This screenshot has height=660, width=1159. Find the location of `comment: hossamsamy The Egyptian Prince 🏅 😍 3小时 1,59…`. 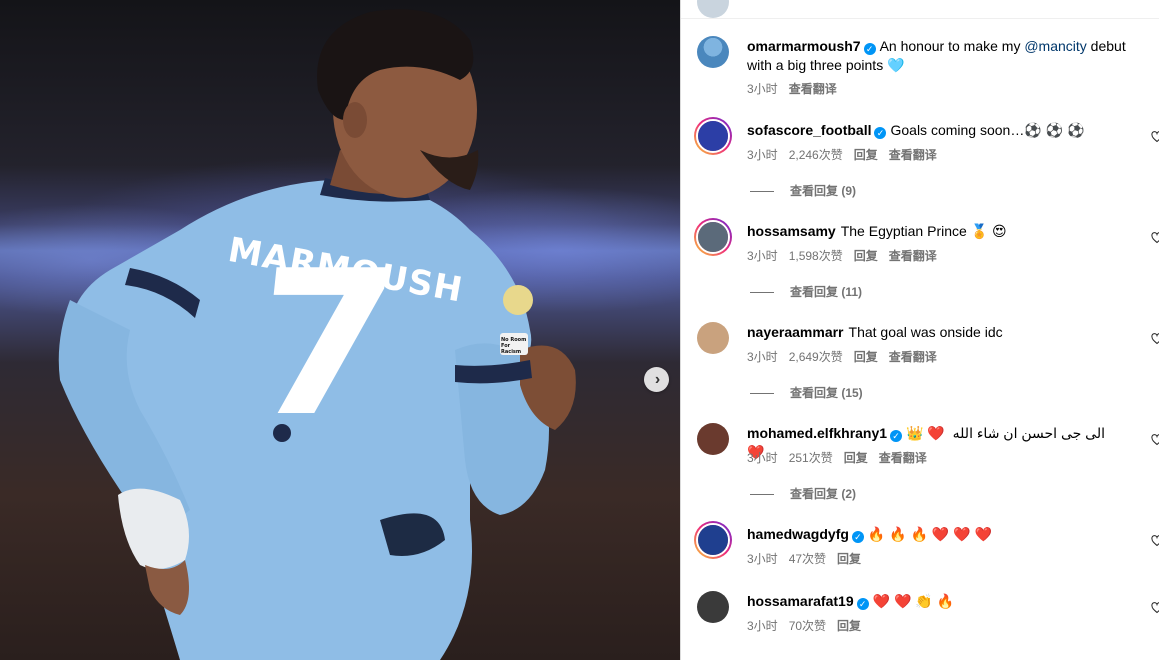

comment: hossamsamy The Egyptian Prince 🏅 😍 3小时 1,59… is located at coordinates (920, 262).